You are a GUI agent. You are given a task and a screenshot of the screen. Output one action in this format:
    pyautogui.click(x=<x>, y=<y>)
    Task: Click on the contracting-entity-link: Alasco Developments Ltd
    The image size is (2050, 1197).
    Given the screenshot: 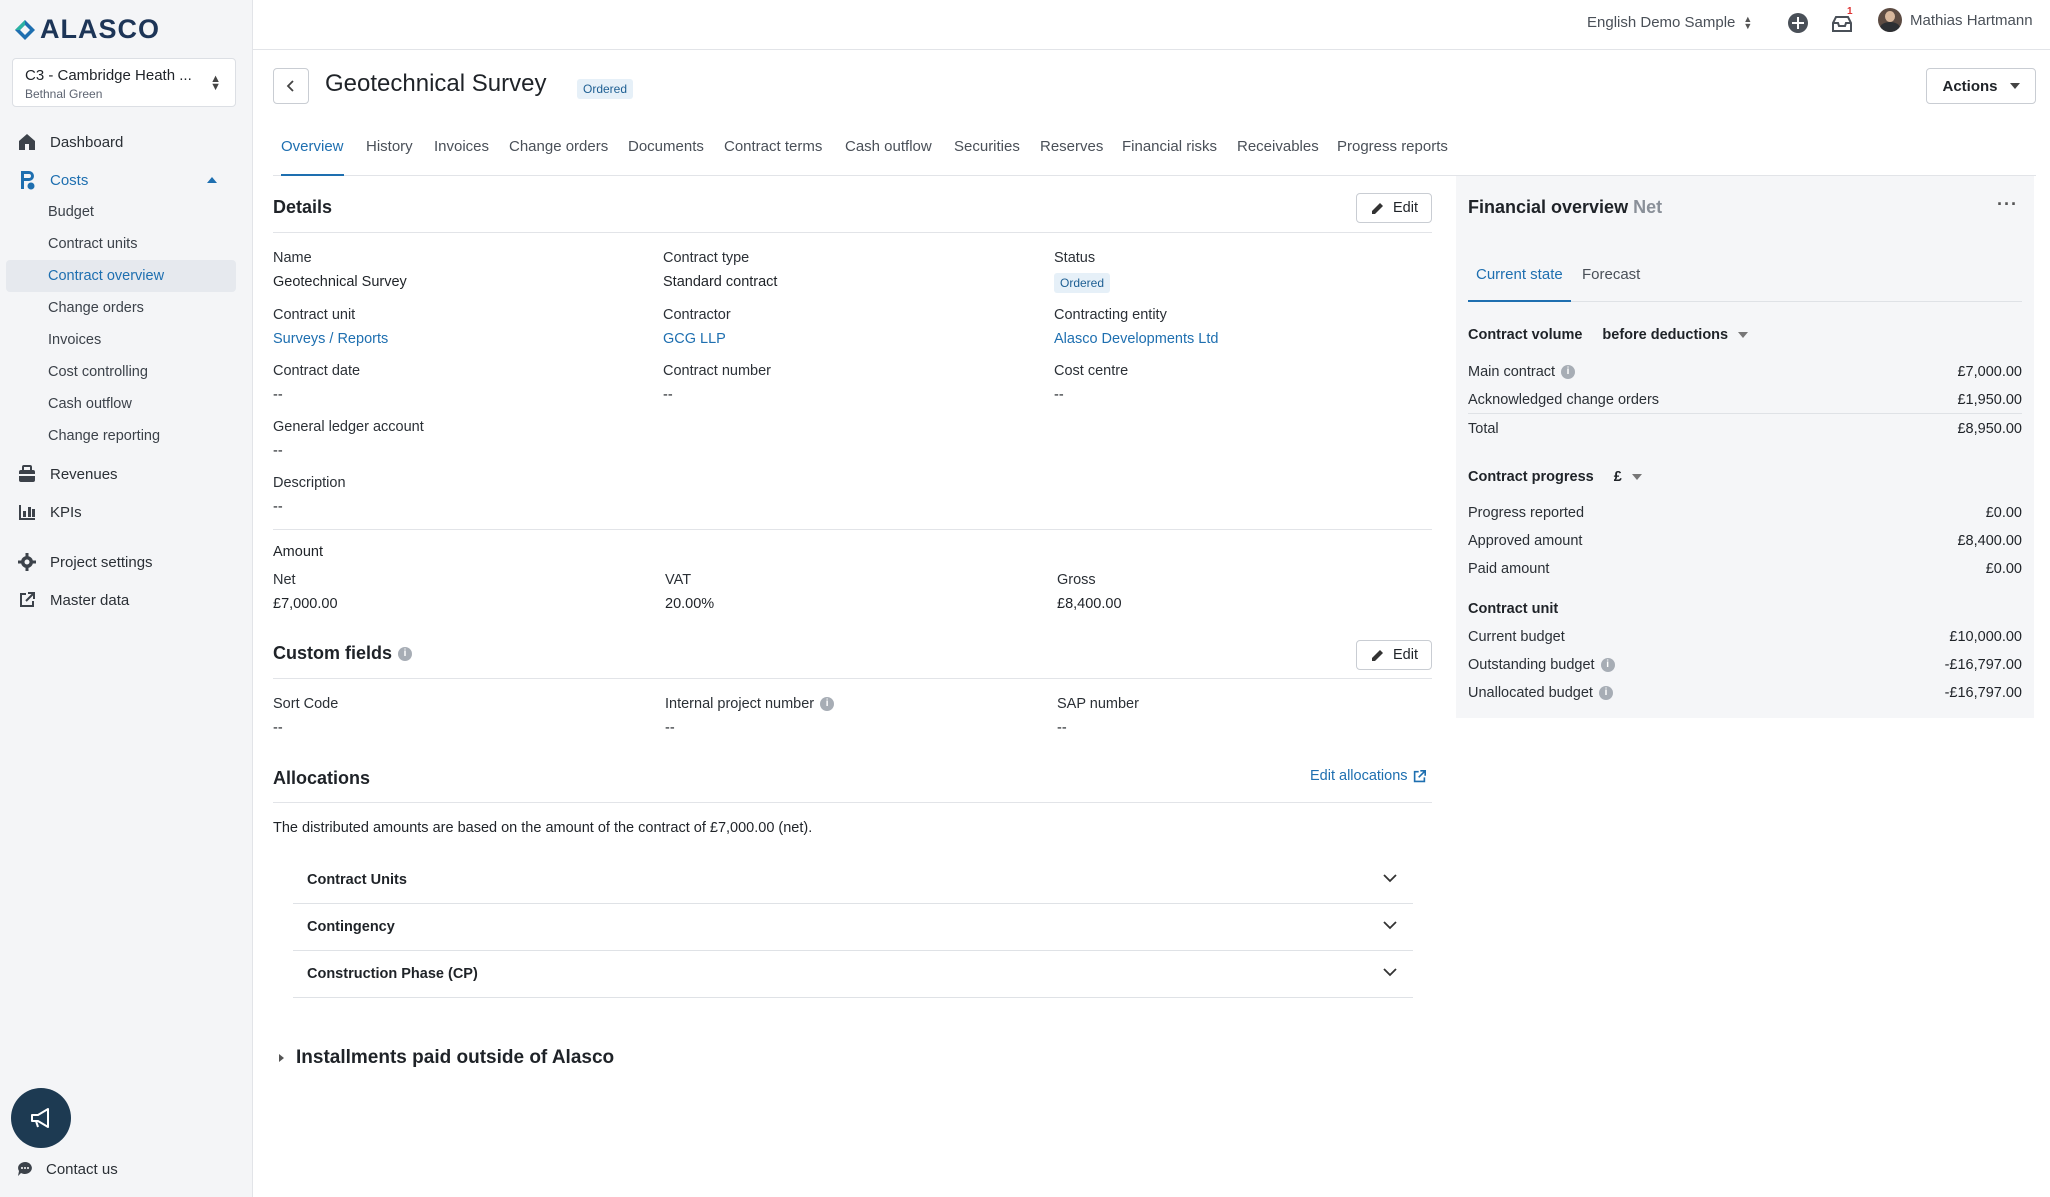 What is the action you would take?
    pyautogui.click(x=1136, y=339)
    